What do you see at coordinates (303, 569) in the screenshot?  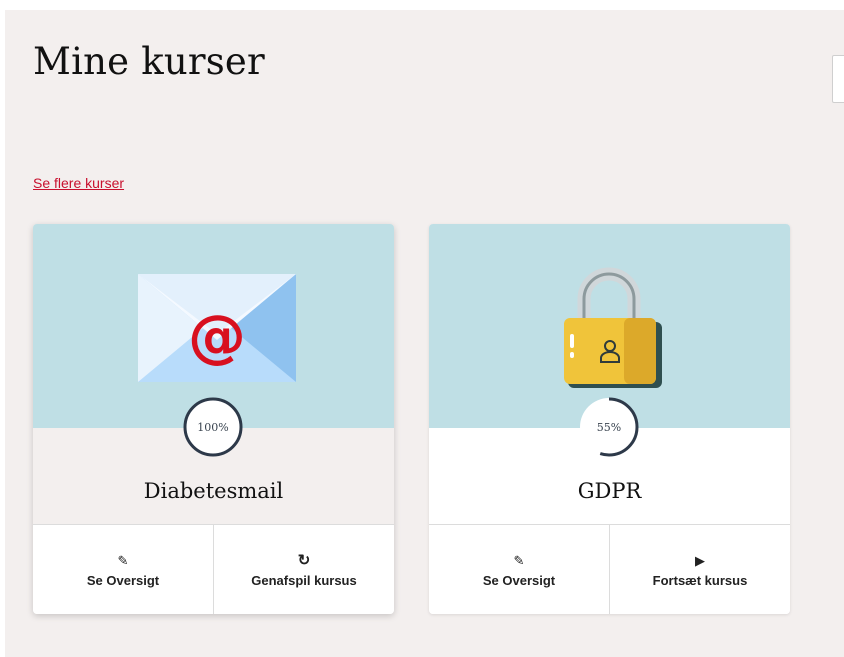 I see `replay-course-button: ↻ Genafspil kursus` at bounding box center [303, 569].